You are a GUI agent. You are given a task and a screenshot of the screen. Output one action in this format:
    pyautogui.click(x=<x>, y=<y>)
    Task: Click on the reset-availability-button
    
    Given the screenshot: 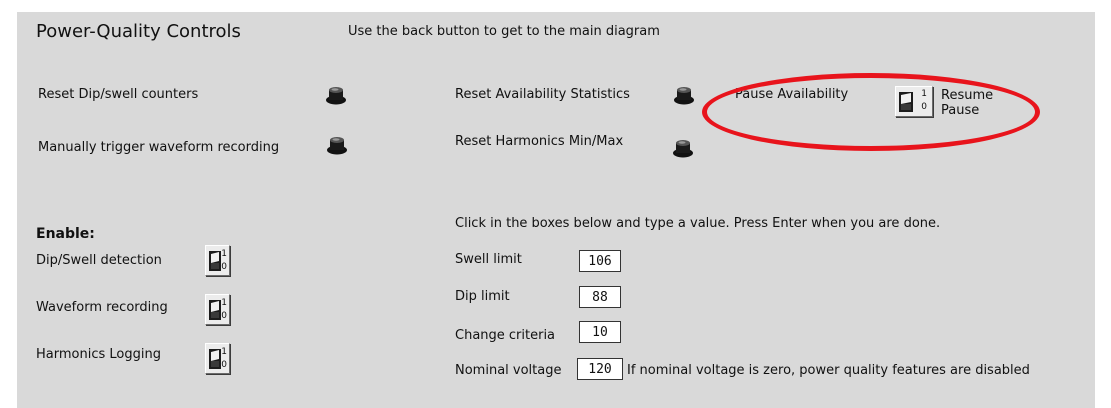 What is the action you would take?
    pyautogui.click(x=684, y=95)
    